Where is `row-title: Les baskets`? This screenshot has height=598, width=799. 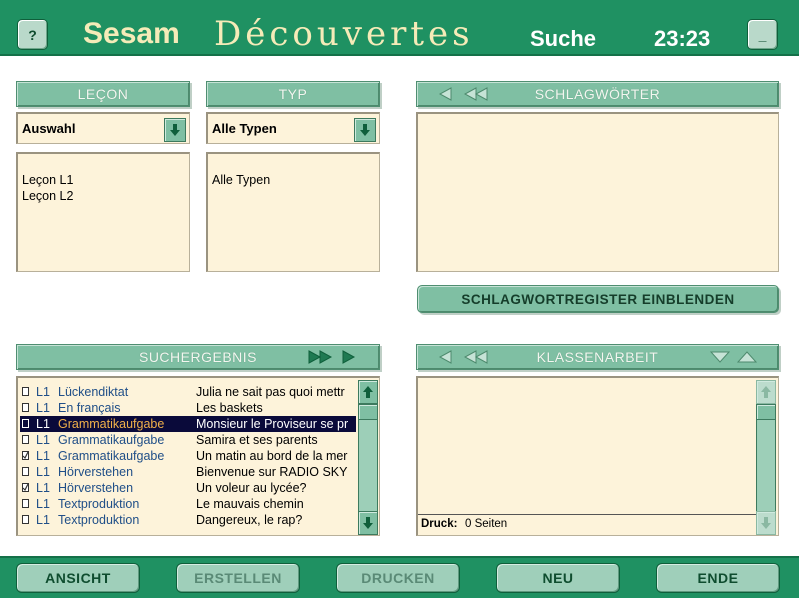
row-title: Les baskets is located at coordinates (229, 408).